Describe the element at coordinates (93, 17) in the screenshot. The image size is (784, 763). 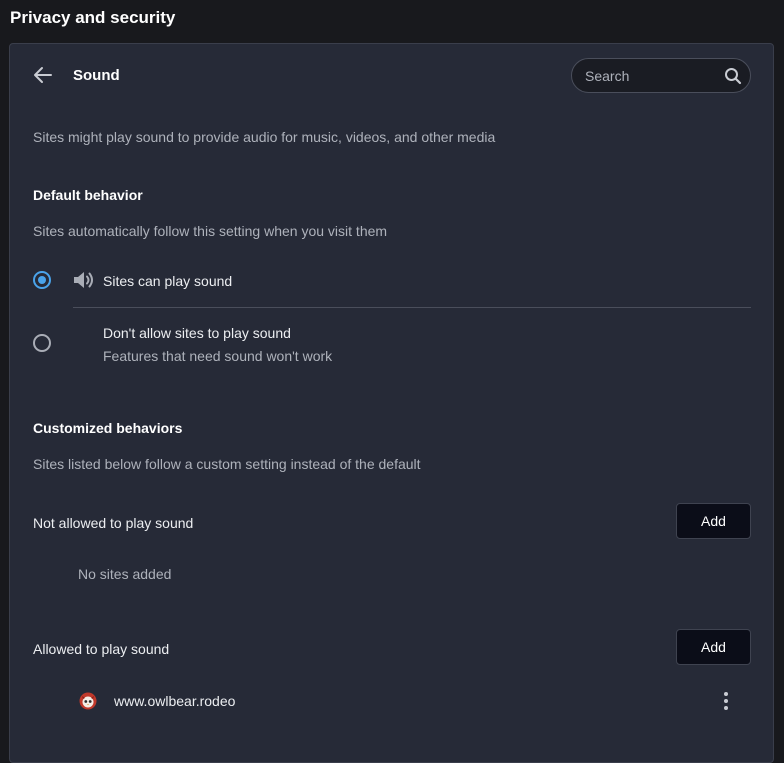
I see `section-title: Privacy and security` at that location.